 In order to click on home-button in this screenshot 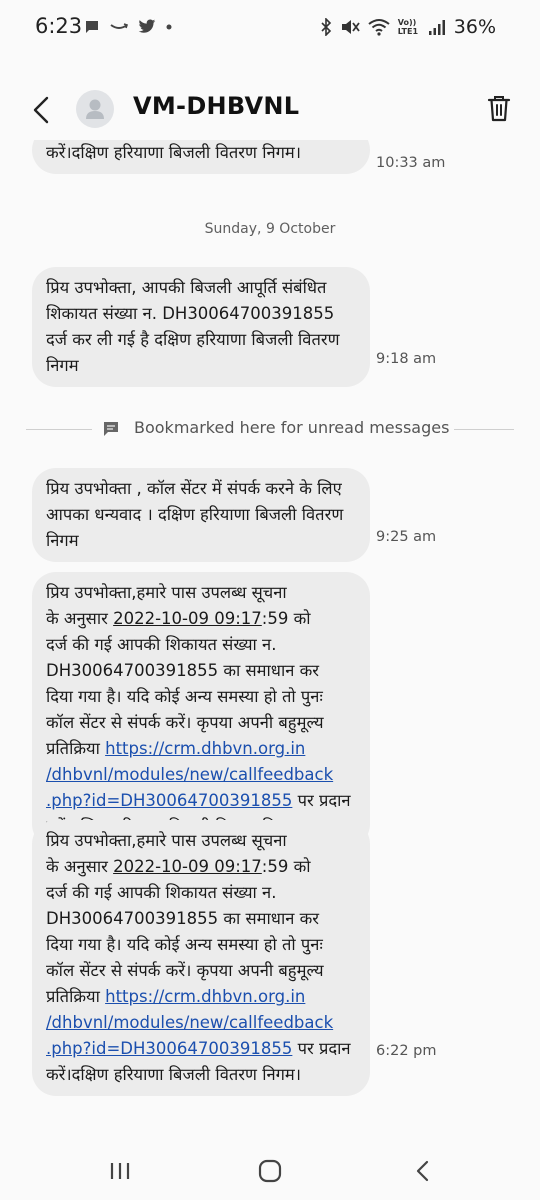, I will do `click(270, 1171)`.